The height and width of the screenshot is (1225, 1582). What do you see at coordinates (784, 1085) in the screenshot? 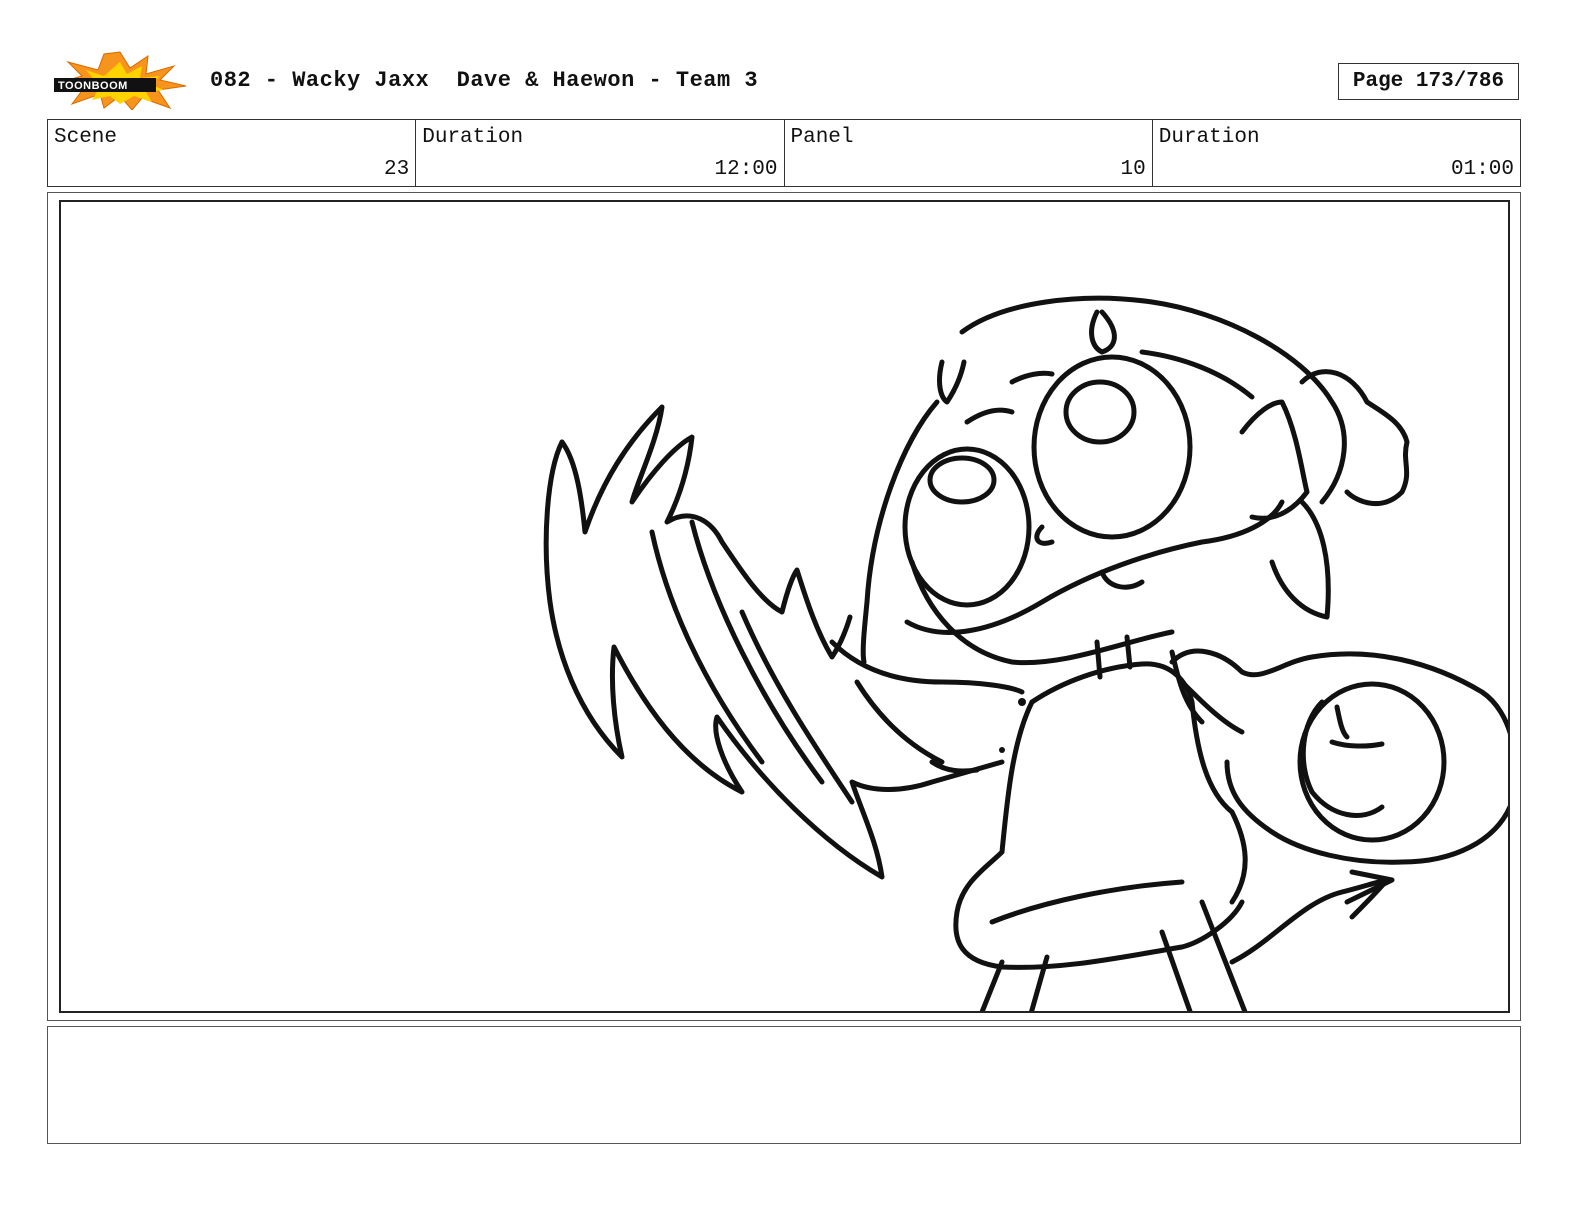
I see `panel-notes-box` at bounding box center [784, 1085].